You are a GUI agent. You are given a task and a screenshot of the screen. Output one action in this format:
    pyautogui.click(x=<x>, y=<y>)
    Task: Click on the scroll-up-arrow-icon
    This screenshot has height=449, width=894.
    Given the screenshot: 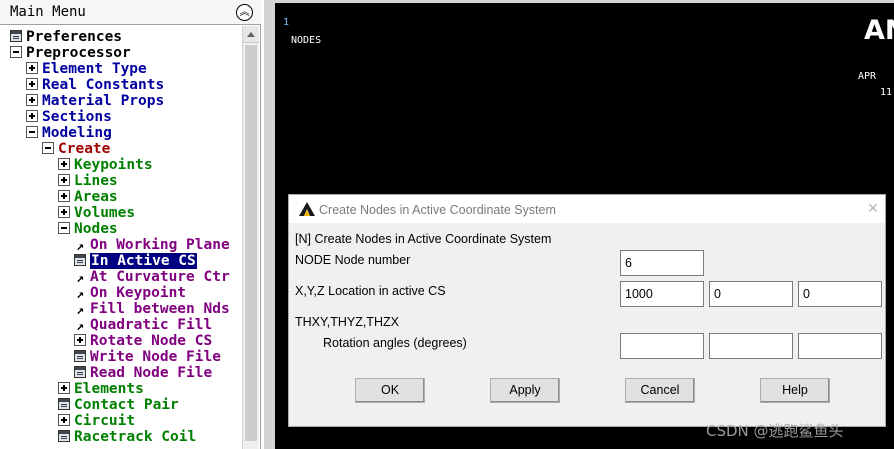 What is the action you would take?
    pyautogui.click(x=251, y=34)
    